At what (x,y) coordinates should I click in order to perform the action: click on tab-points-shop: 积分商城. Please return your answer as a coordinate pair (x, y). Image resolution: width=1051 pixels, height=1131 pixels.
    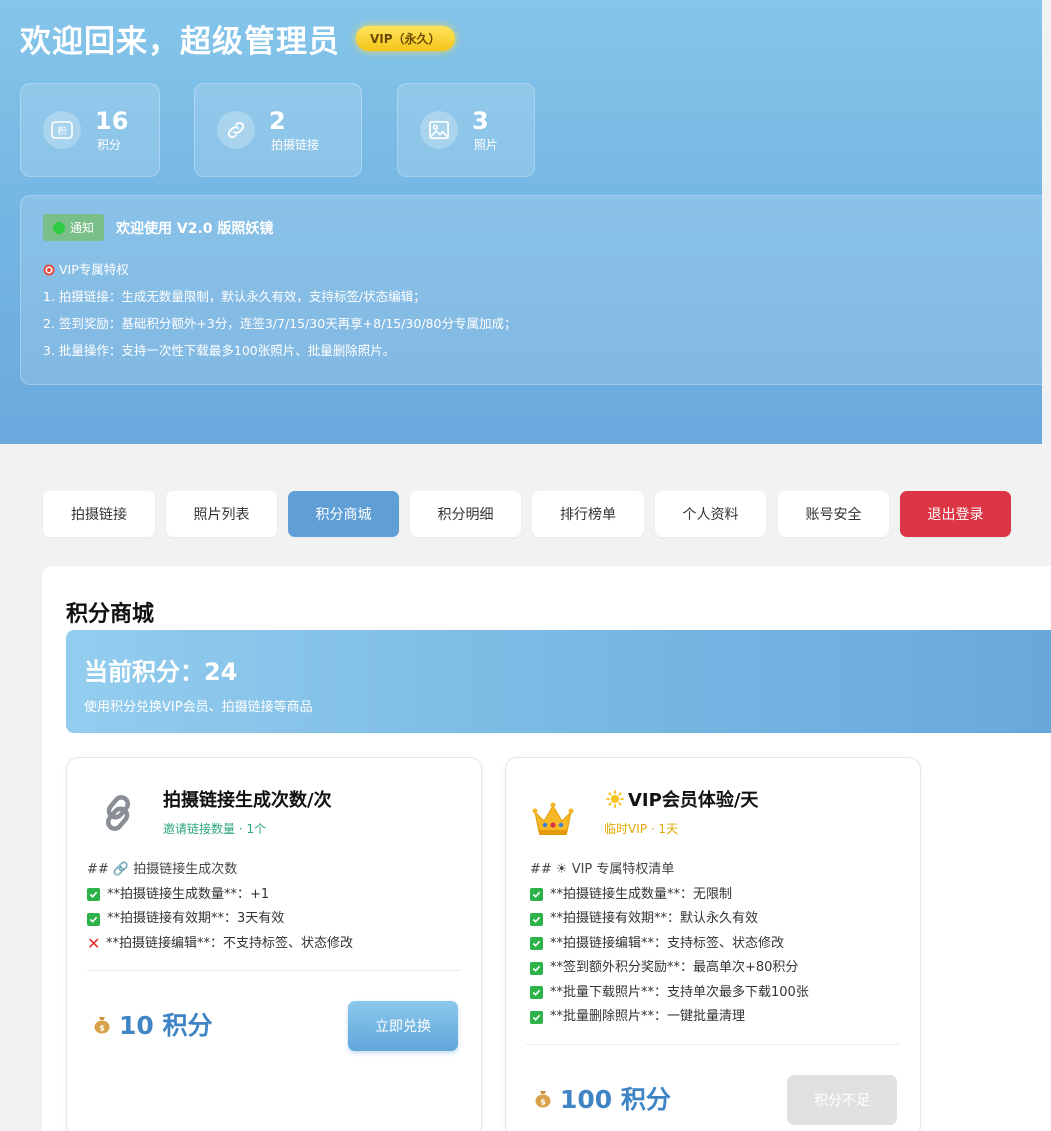
    Looking at the image, I should click on (343, 514).